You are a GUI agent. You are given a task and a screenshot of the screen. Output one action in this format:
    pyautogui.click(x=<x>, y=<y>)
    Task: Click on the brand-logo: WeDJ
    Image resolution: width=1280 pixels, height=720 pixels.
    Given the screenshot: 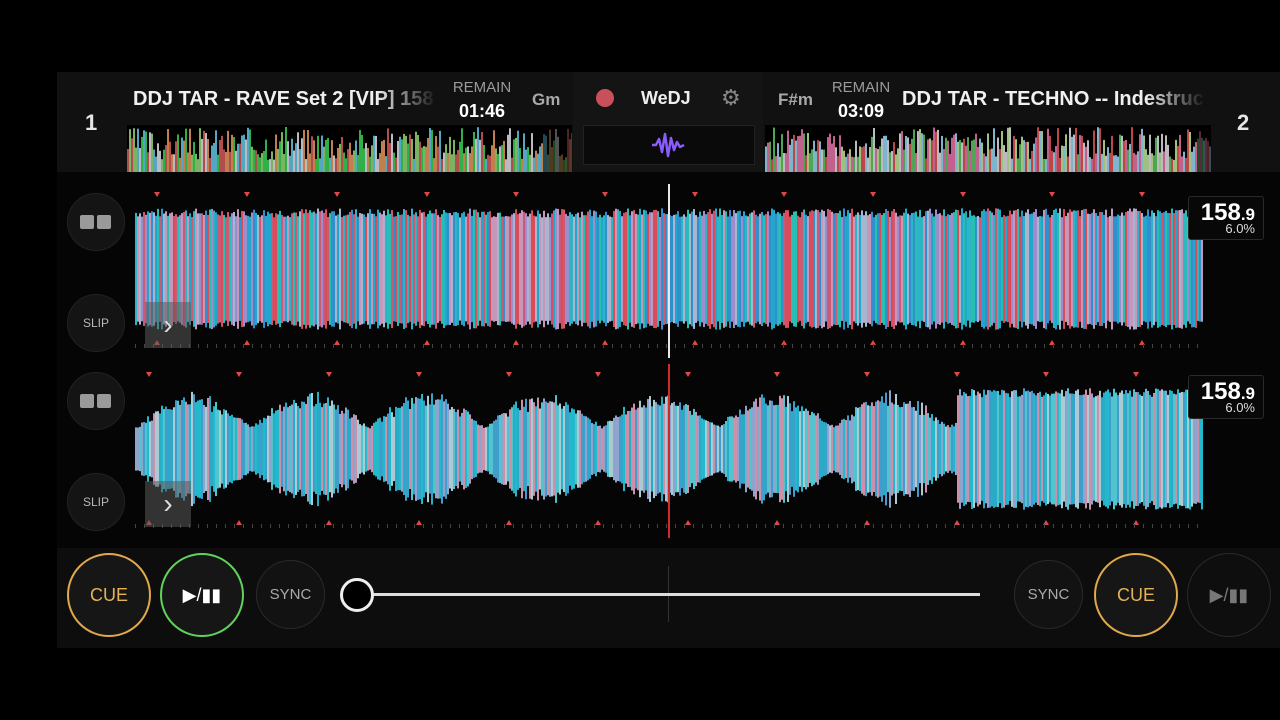 What is the action you would take?
    pyautogui.click(x=666, y=98)
    